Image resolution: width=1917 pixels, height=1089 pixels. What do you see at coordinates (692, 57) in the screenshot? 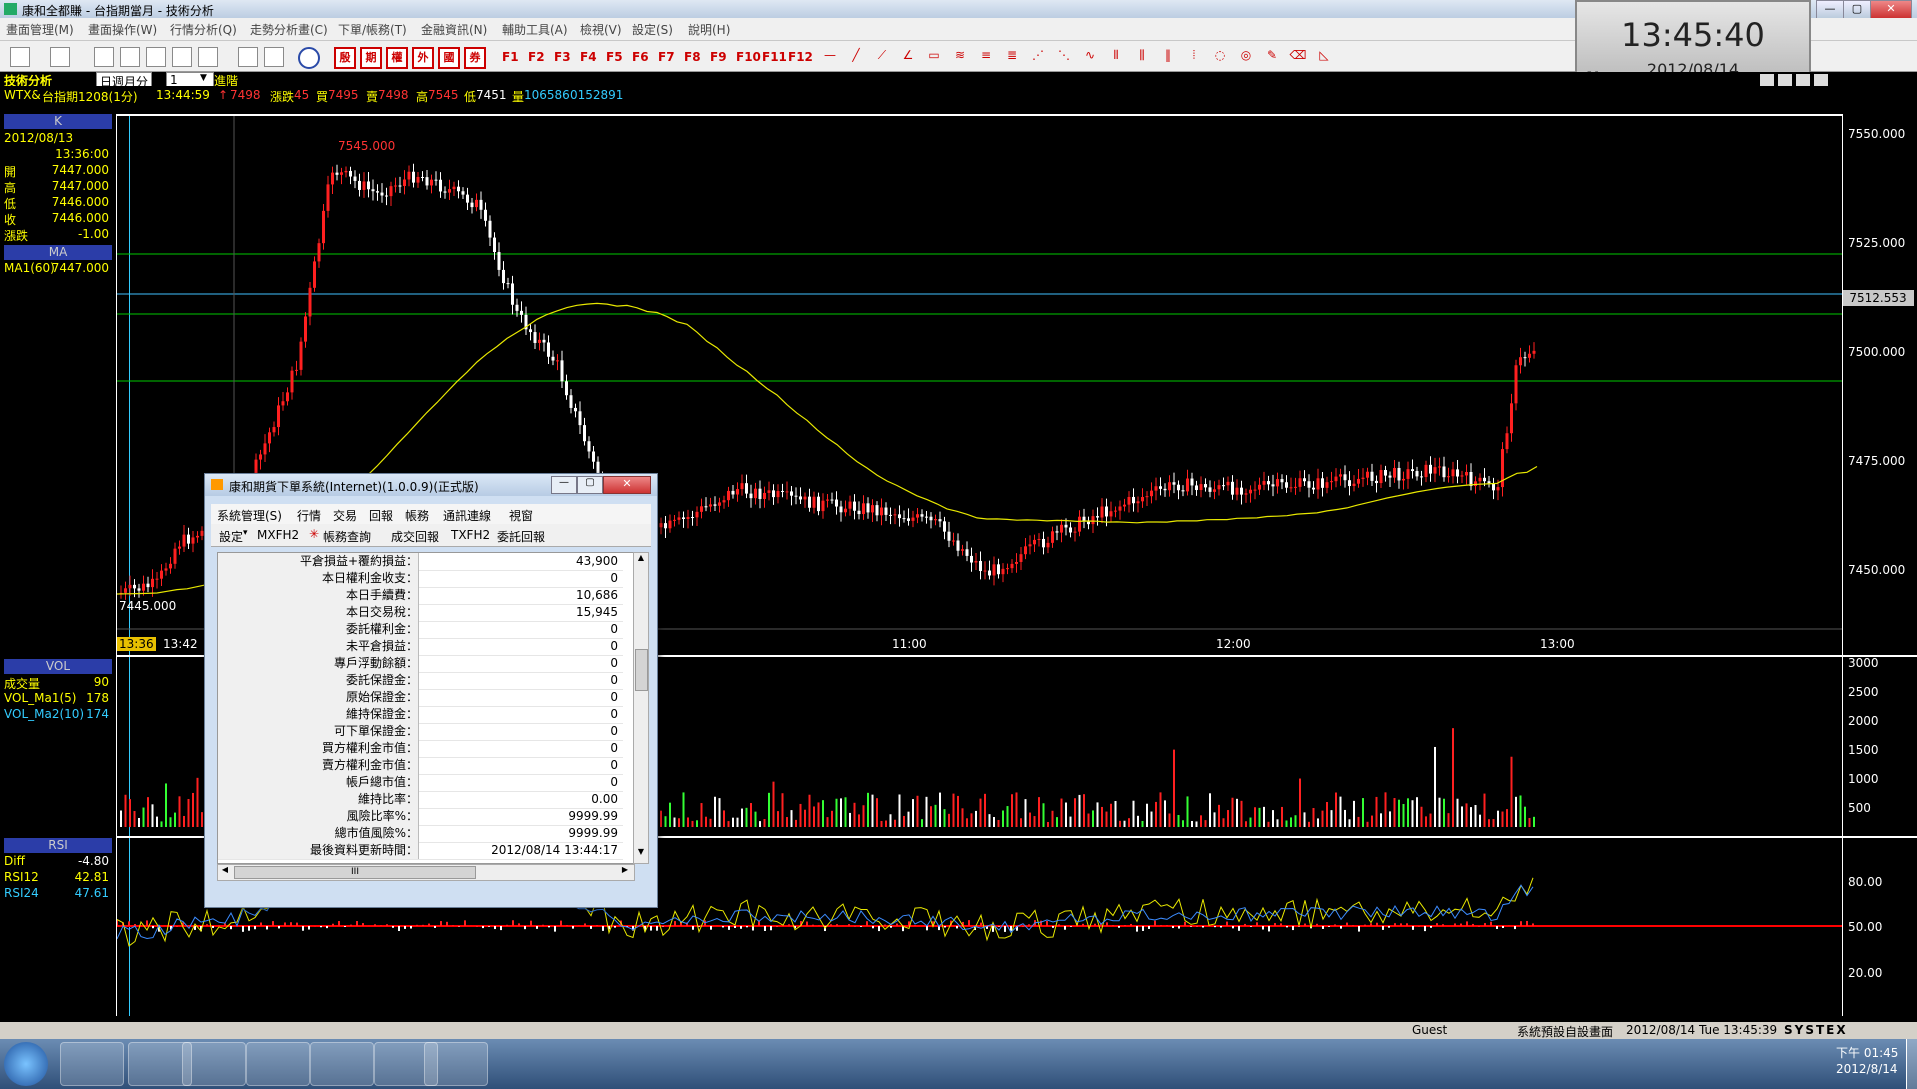
I see `f8-key: F8` at bounding box center [692, 57].